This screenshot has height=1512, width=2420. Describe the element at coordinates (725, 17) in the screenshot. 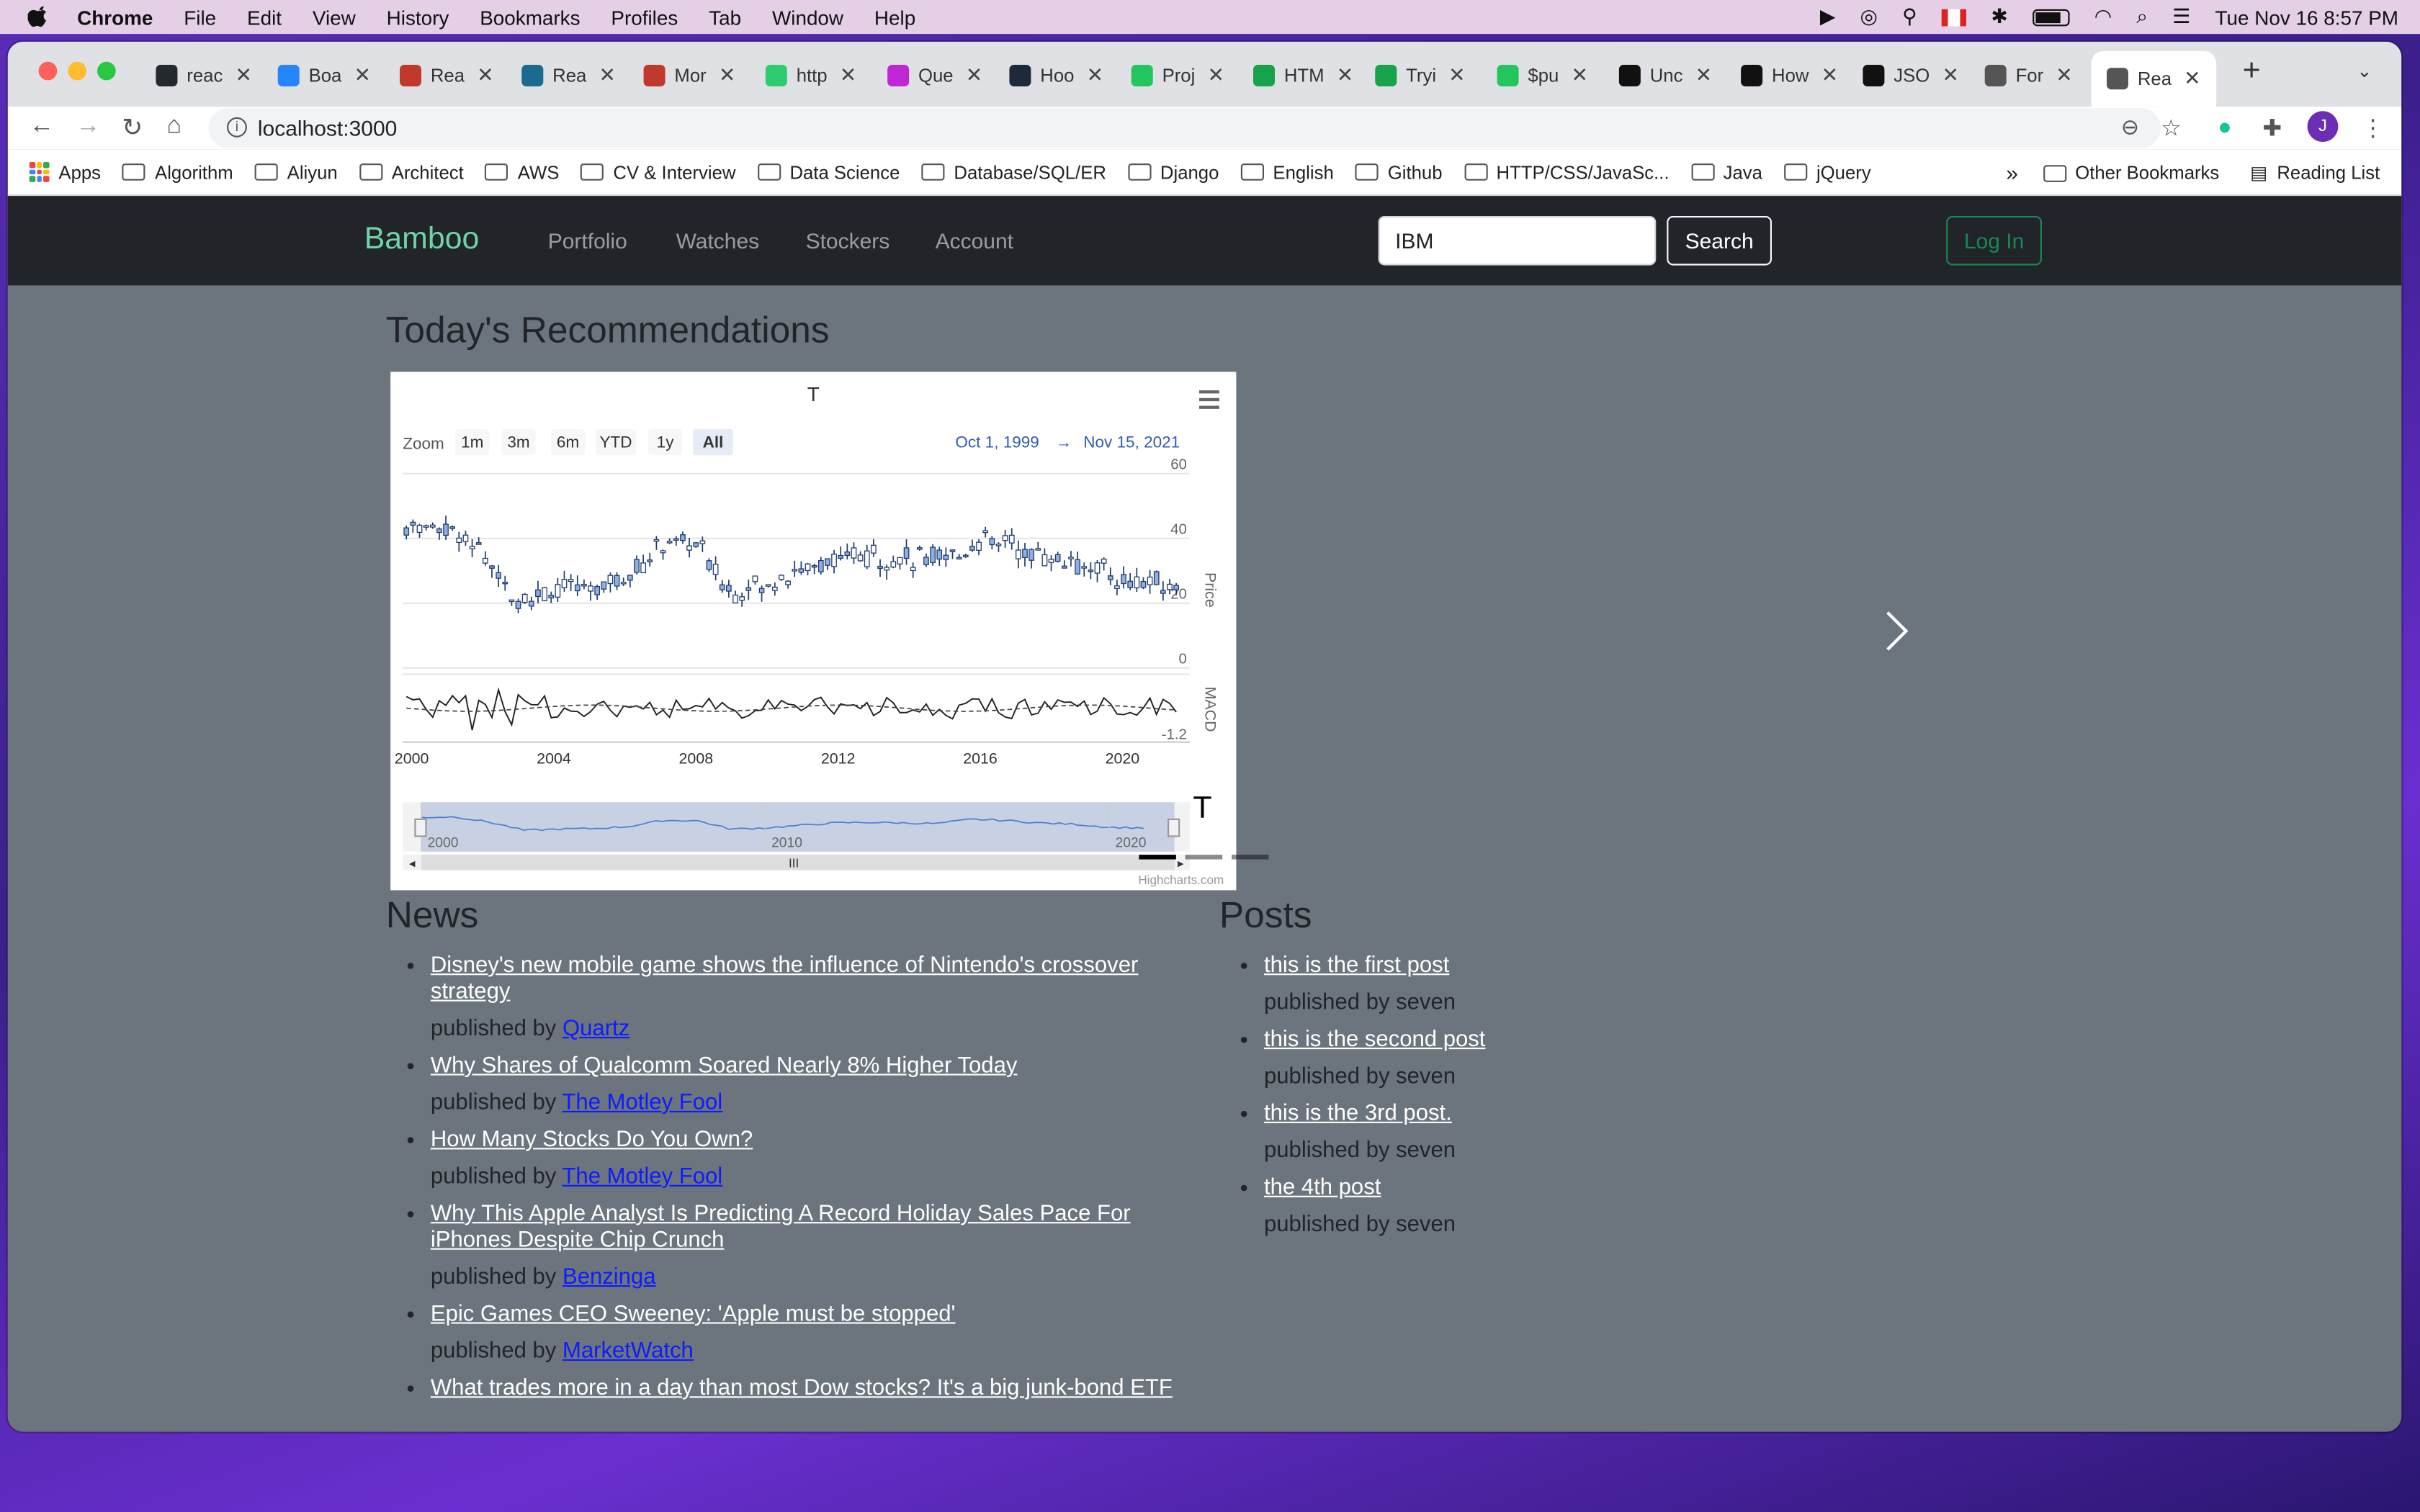

I see `menubar-item-tab: Tab` at that location.